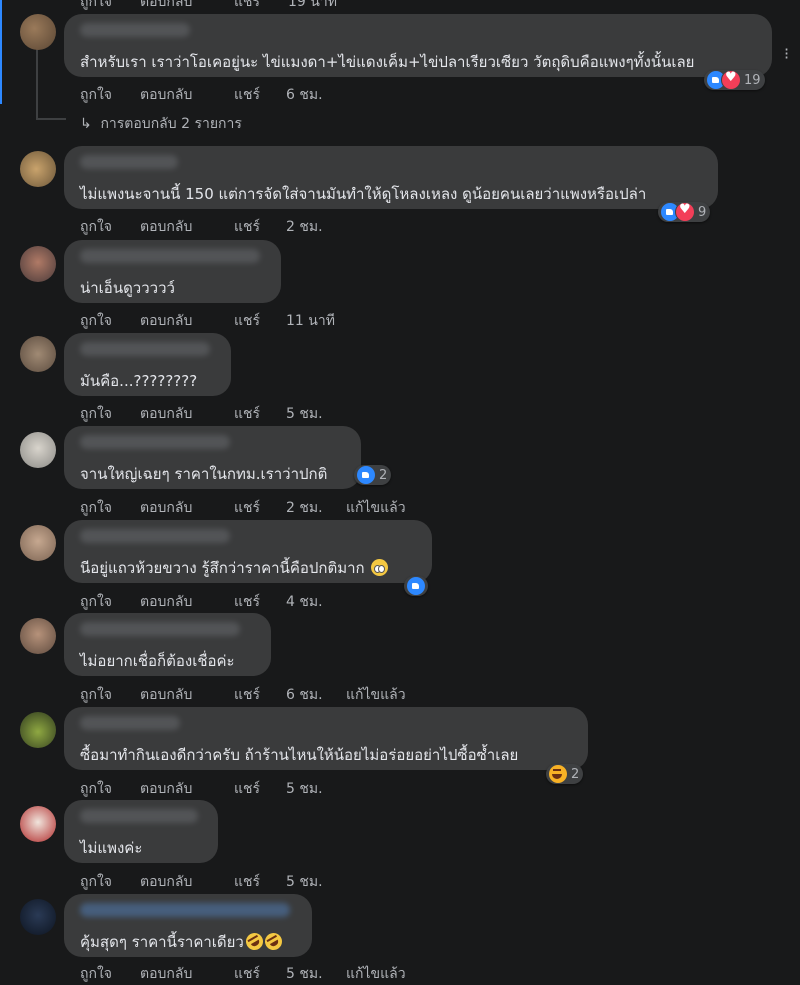 This screenshot has height=985, width=800. Describe the element at coordinates (731, 80) in the screenshot. I see `love-reaction-icon` at that location.